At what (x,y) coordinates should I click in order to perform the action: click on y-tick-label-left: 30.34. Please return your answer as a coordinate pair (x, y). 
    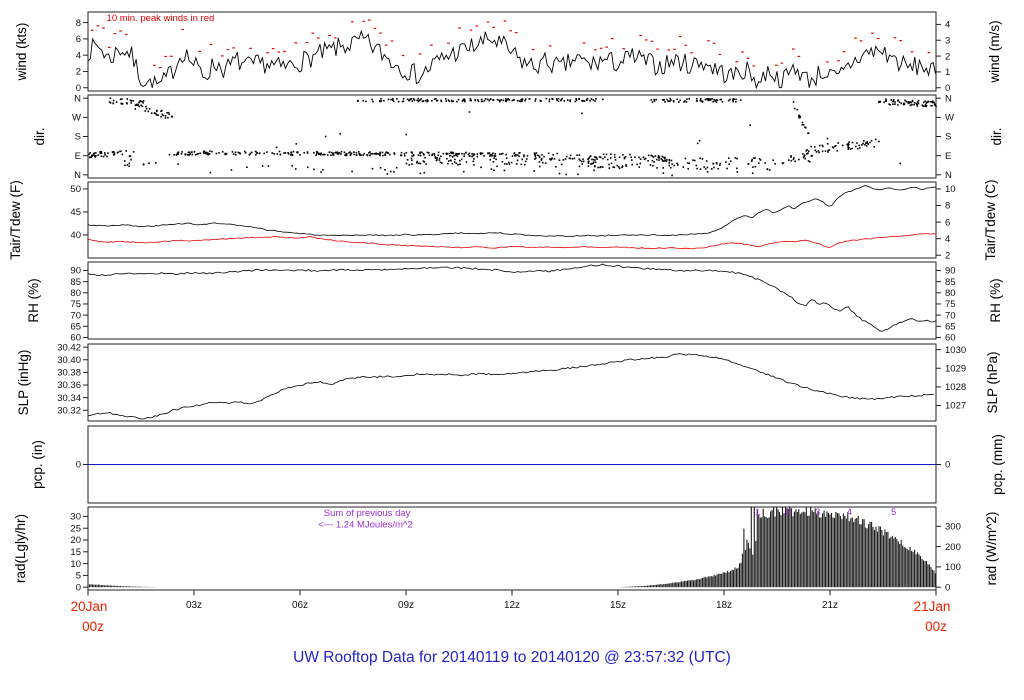
    Looking at the image, I should click on (69, 398).